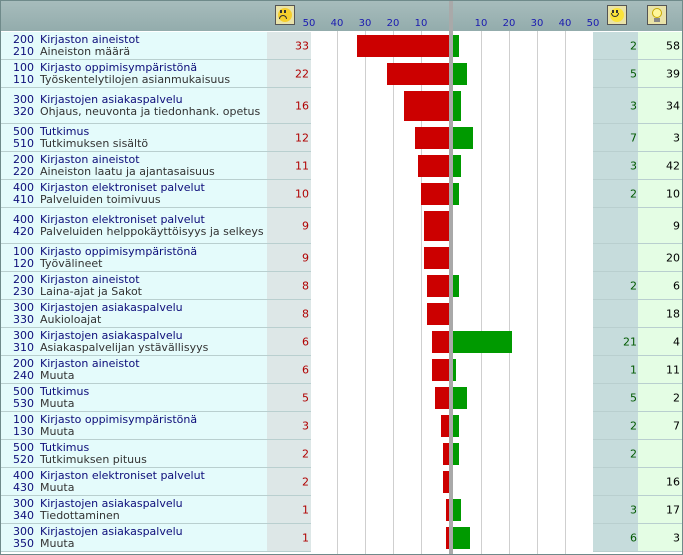  Describe the element at coordinates (657, 20) in the screenshot. I see `lightbulb-icon-base` at that location.